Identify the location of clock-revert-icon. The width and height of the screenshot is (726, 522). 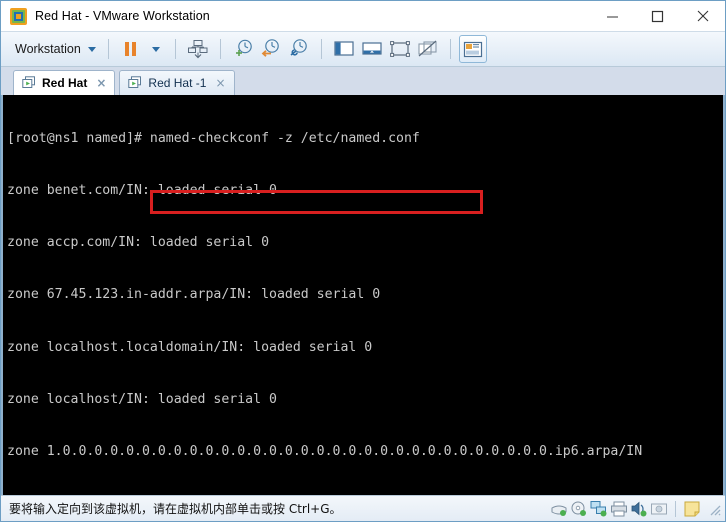
(270, 48).